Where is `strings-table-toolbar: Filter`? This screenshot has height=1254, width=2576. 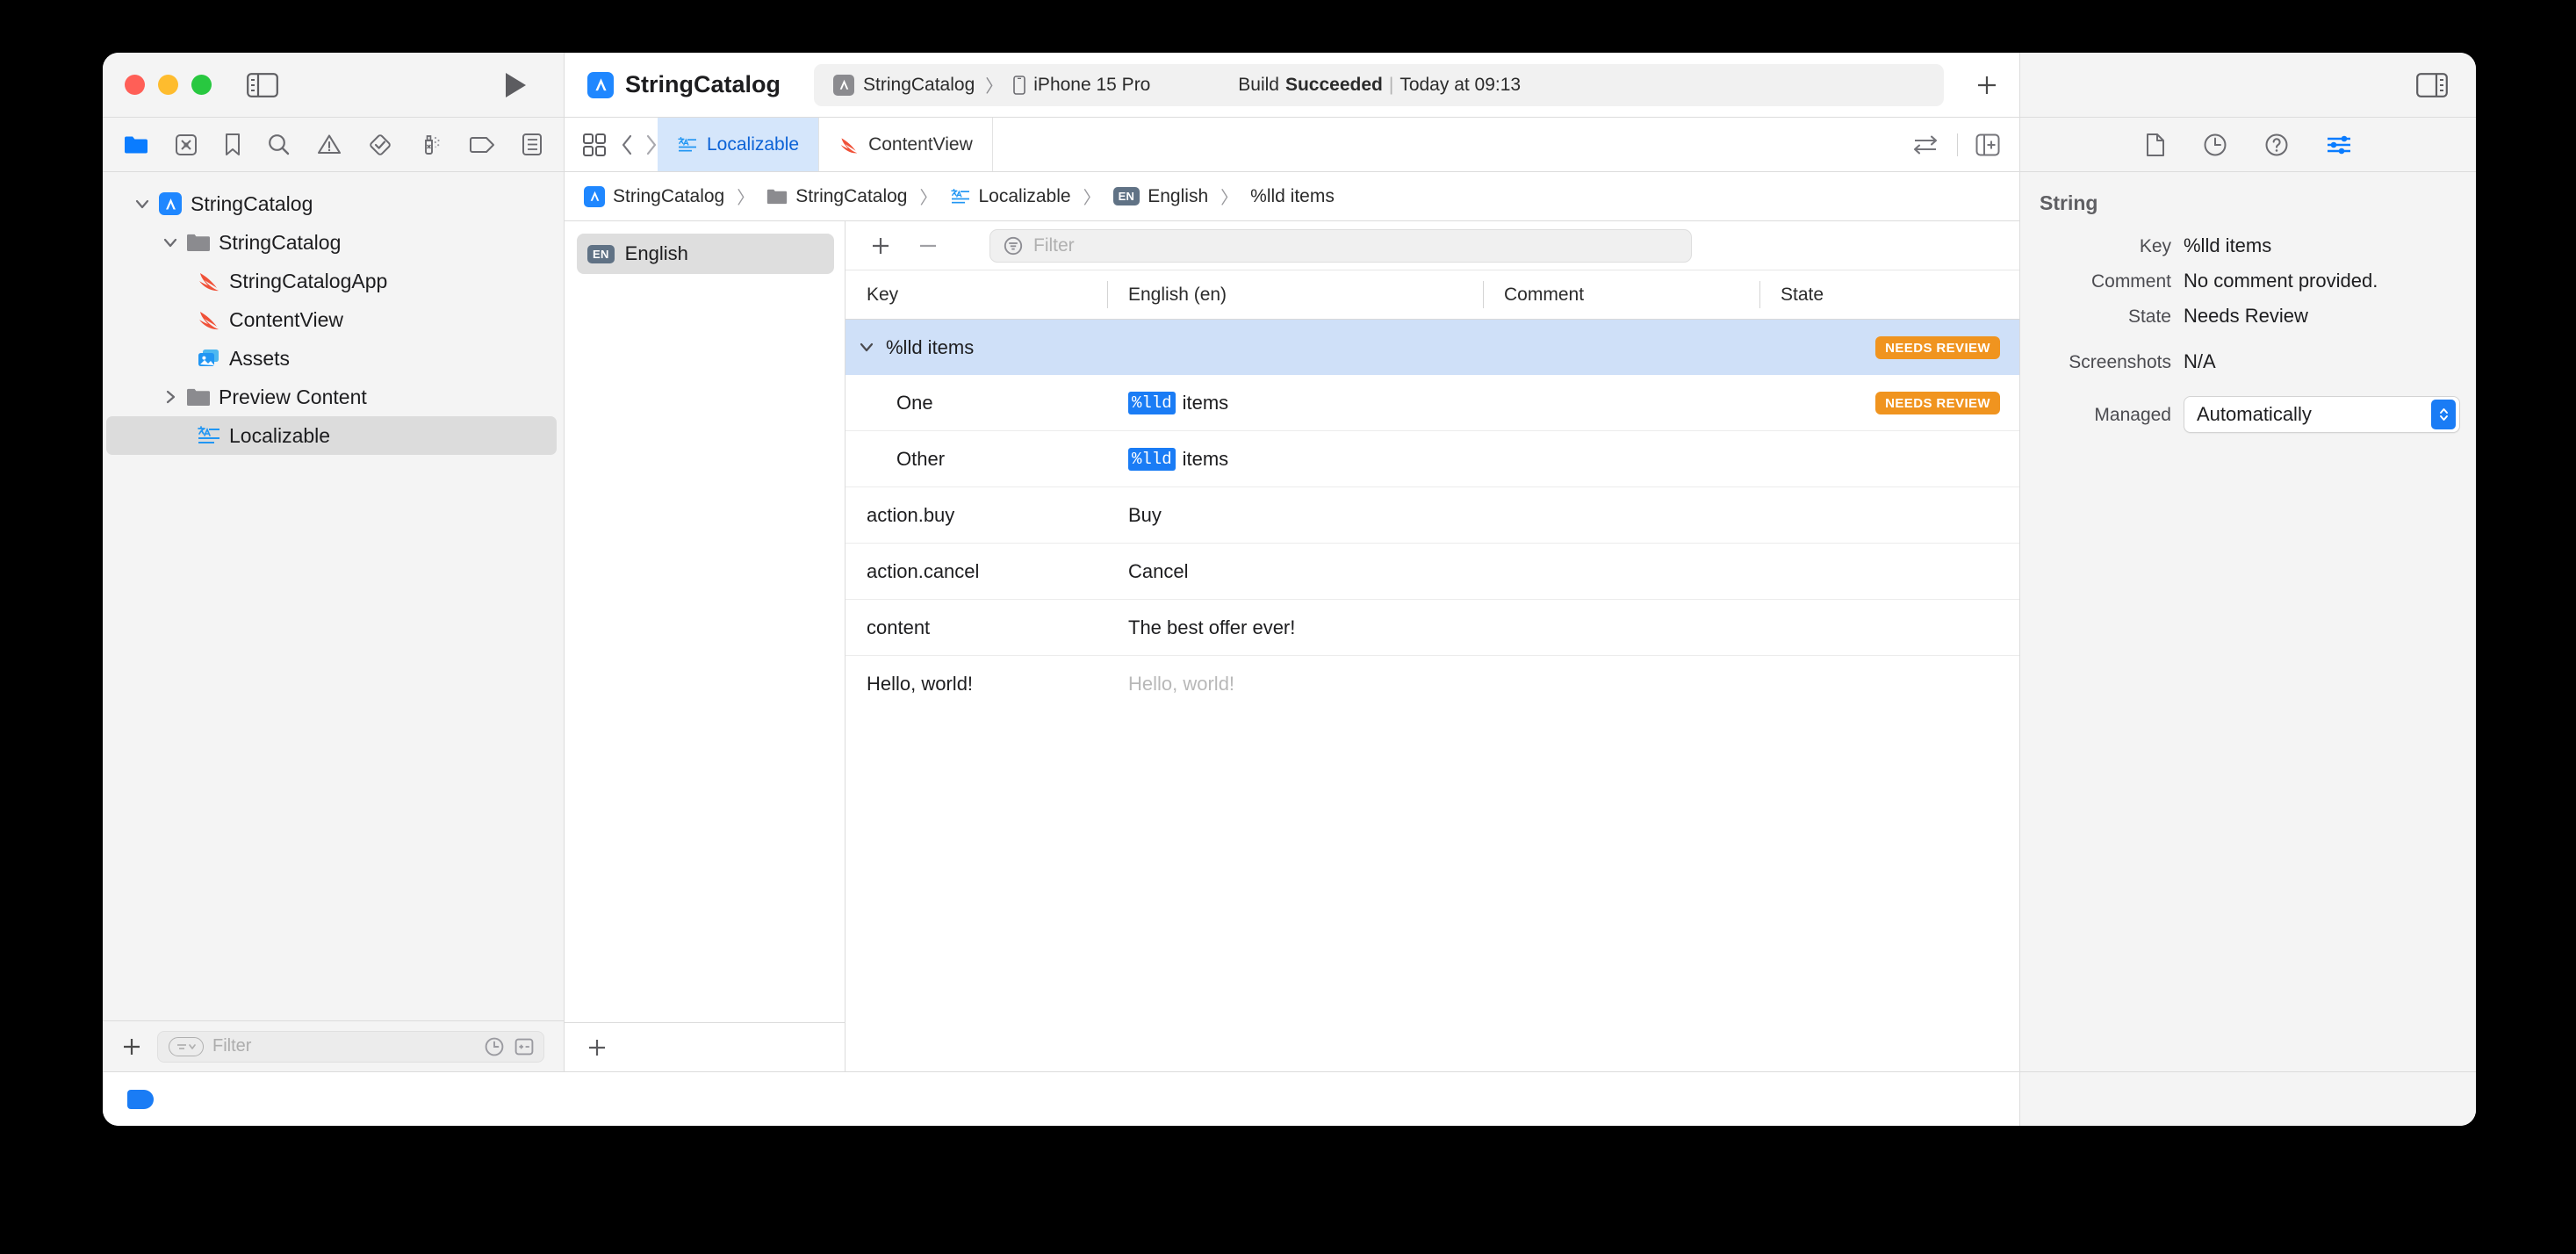
strings-table-toolbar: Filter is located at coordinates (1432, 245).